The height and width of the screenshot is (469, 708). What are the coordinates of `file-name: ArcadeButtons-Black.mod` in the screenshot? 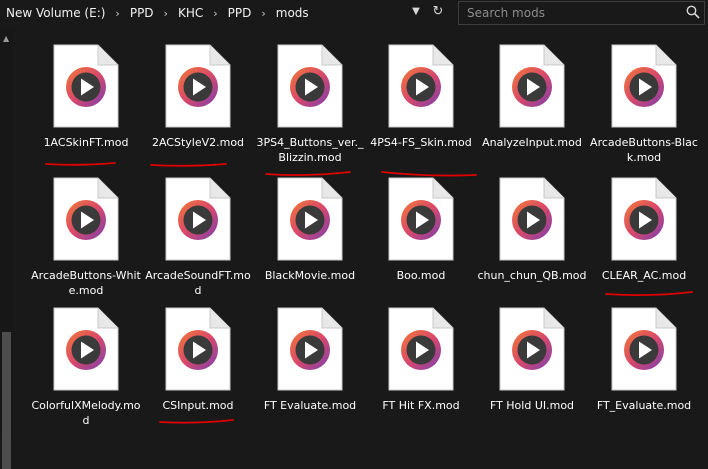 It's located at (644, 150).